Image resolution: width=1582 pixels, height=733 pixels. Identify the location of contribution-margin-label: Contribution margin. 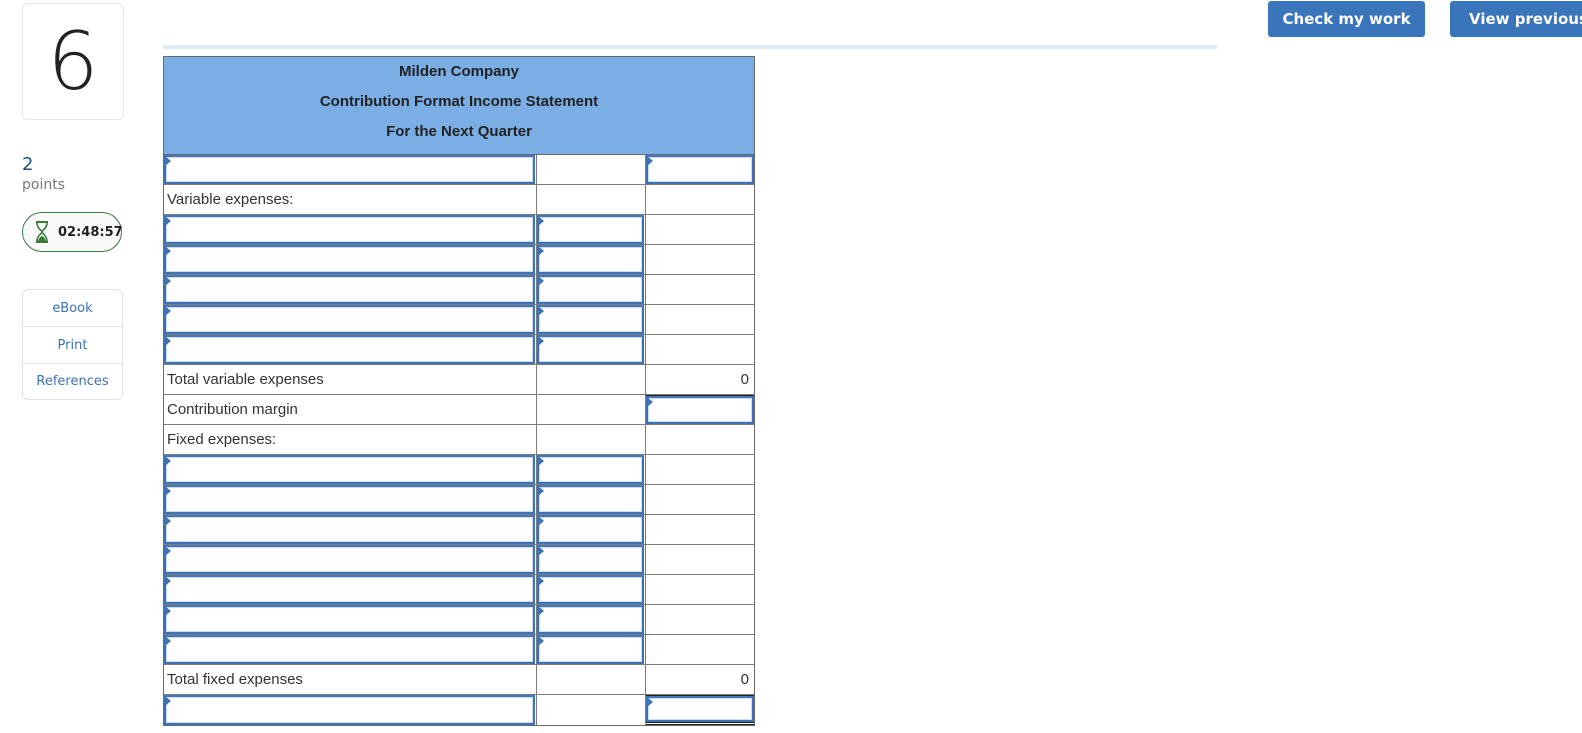
(232, 409).